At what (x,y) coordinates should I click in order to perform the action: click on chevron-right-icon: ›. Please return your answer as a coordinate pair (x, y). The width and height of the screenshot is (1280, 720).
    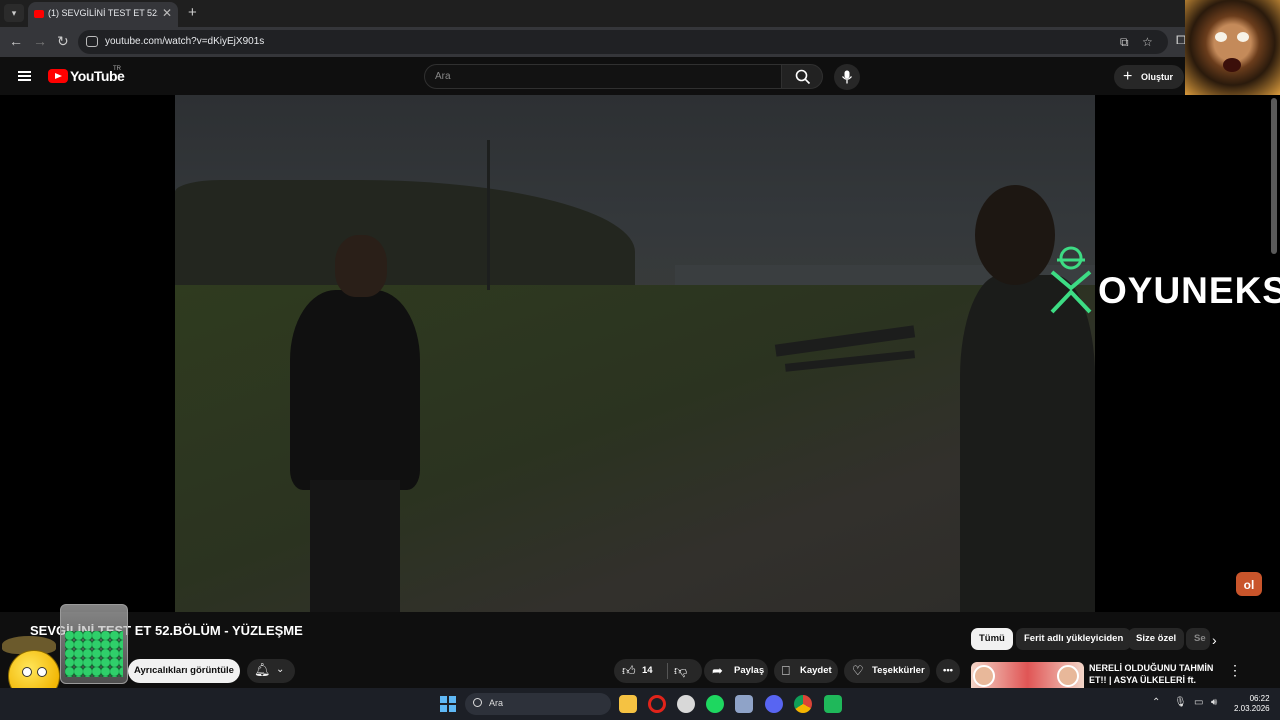
    Looking at the image, I should click on (1214, 640).